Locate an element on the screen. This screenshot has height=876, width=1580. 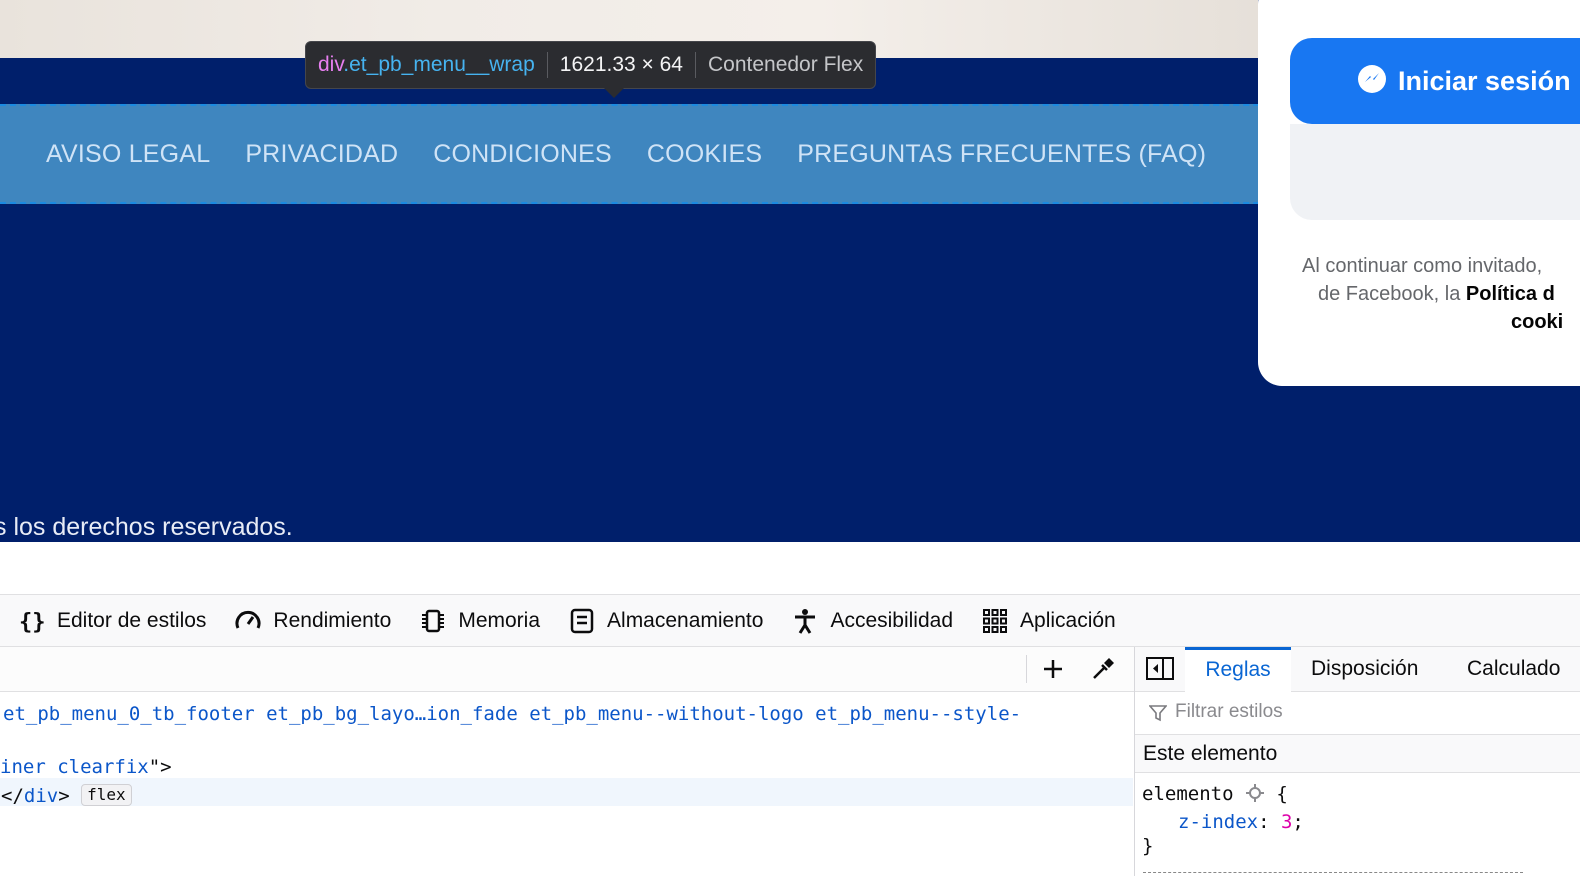
tooltip-arrow is located at coordinates (614, 93).